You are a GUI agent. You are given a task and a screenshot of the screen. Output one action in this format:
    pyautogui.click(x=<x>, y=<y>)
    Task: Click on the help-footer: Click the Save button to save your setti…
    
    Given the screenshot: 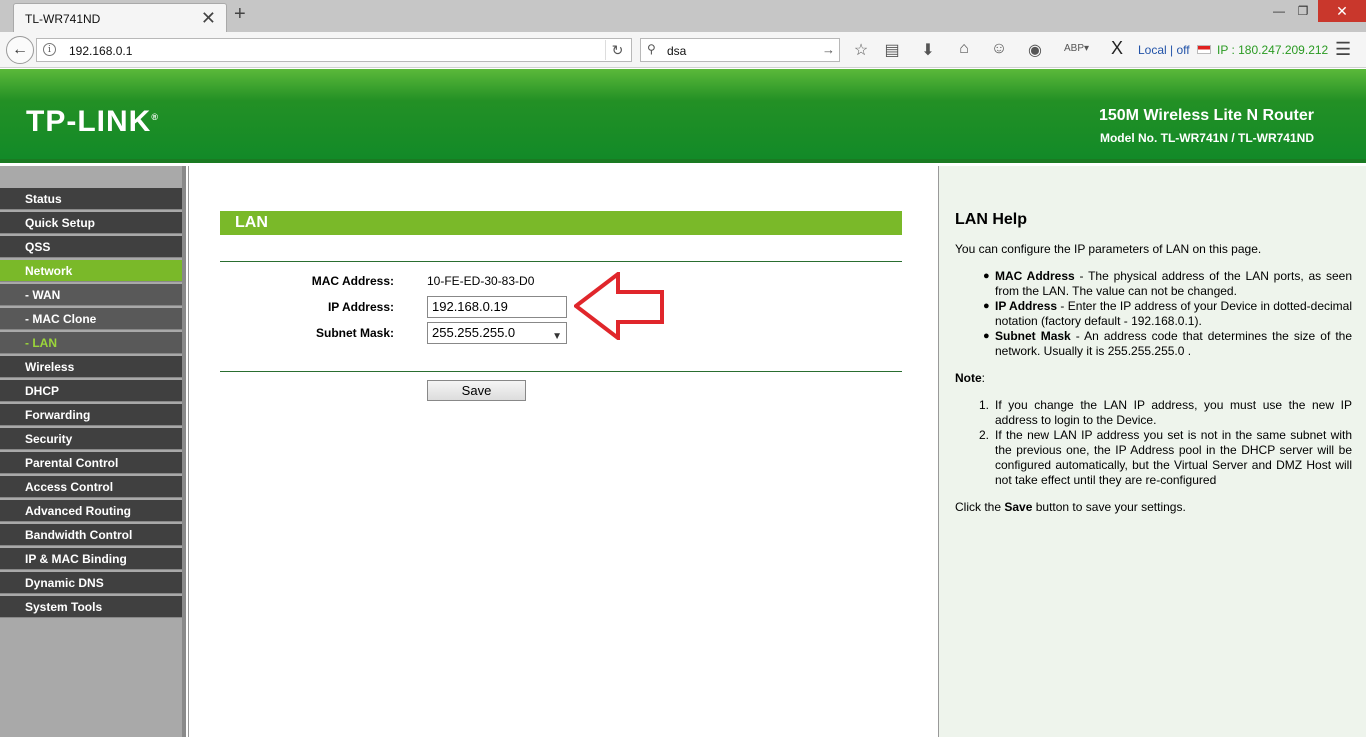 What is the action you would take?
    pyautogui.click(x=1070, y=507)
    